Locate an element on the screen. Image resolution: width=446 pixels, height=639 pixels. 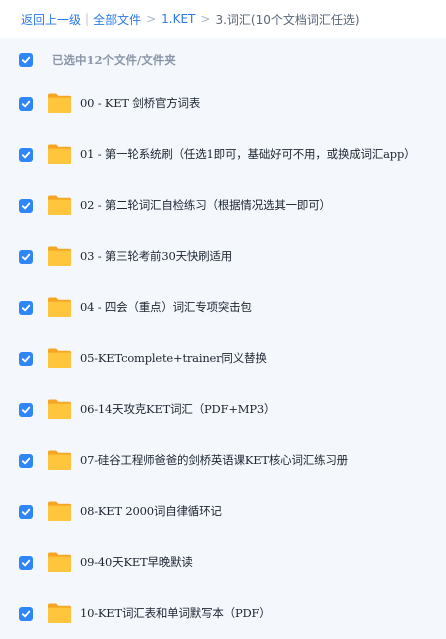
back-link: 返回上一级 is located at coordinates (51, 19).